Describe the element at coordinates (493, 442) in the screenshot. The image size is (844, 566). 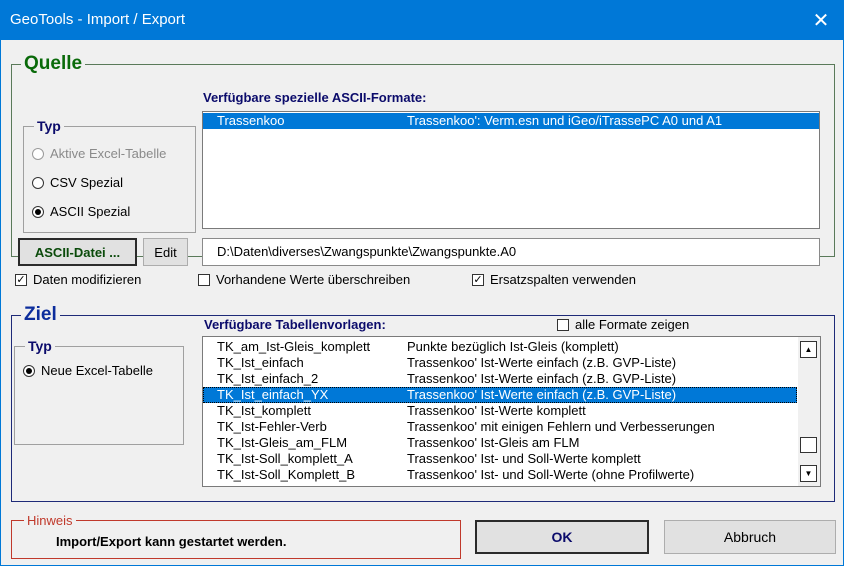
I see `template-description: Trassenkoo' Ist-Gleis am FLM` at that location.